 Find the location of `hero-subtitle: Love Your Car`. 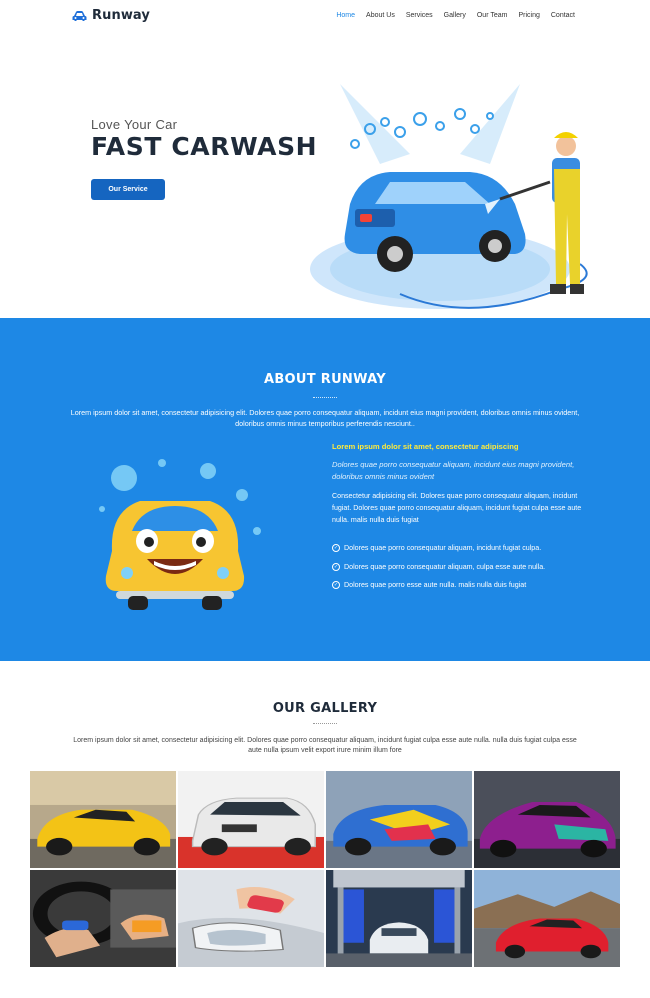

hero-subtitle: Love Your Car is located at coordinates (134, 124).